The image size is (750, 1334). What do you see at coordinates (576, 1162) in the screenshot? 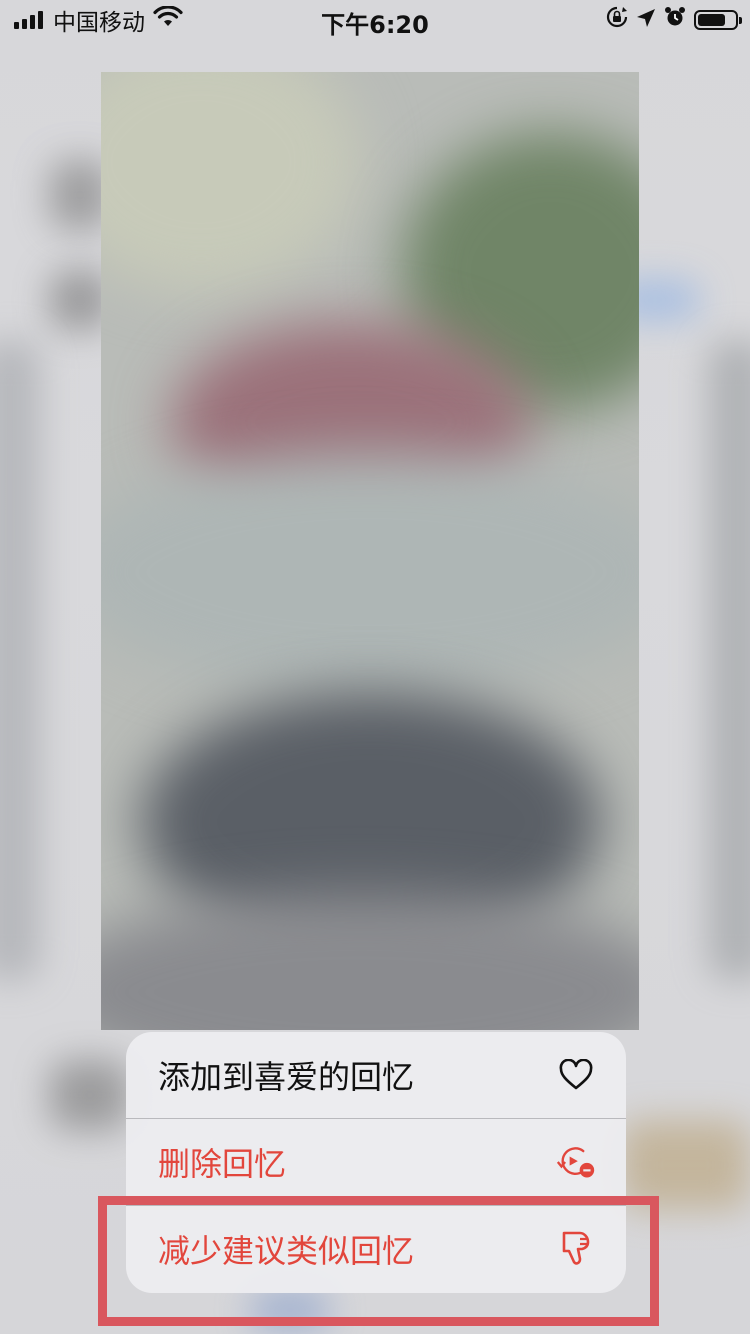
I see `delete-memory-icon` at bounding box center [576, 1162].